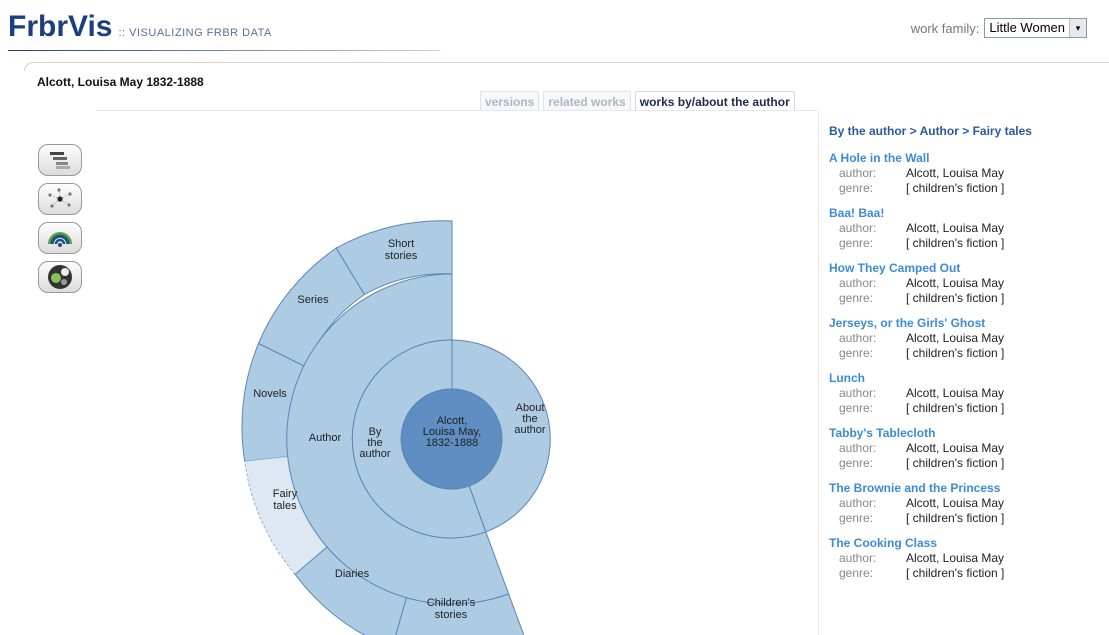 The height and width of the screenshot is (635, 1109). Describe the element at coordinates (401, 250) in the screenshot. I see `label-short-stories: Short stories` at that location.